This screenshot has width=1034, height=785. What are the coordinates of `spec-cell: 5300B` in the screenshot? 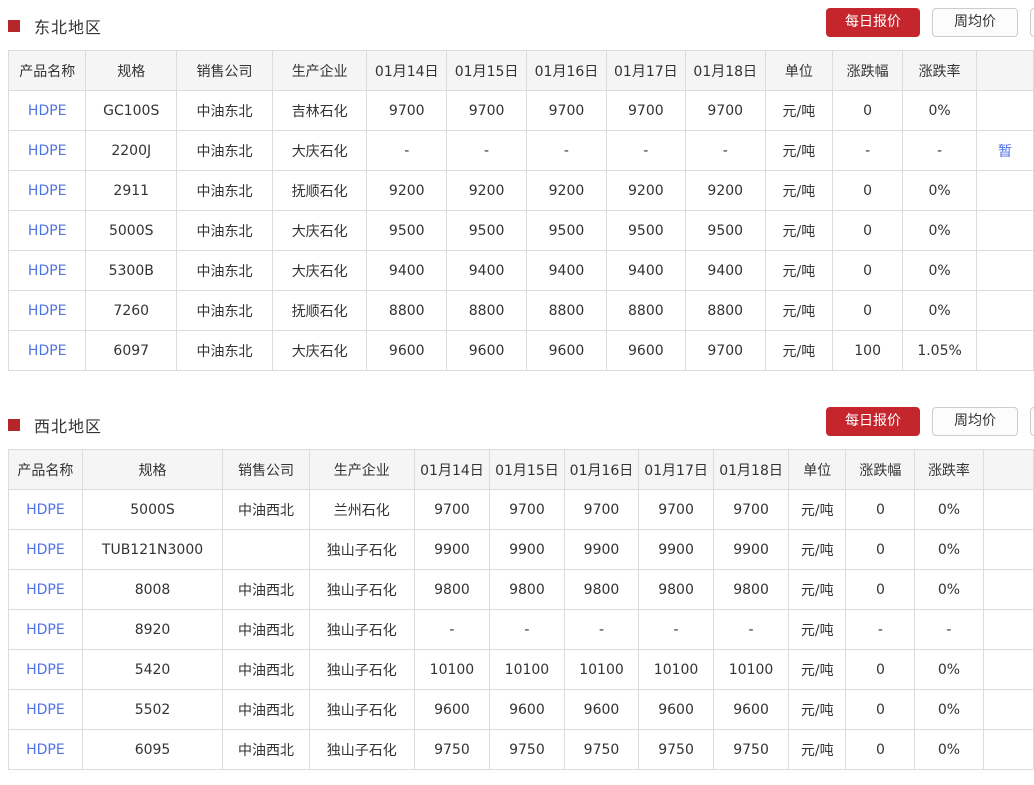 It's located at (131, 270).